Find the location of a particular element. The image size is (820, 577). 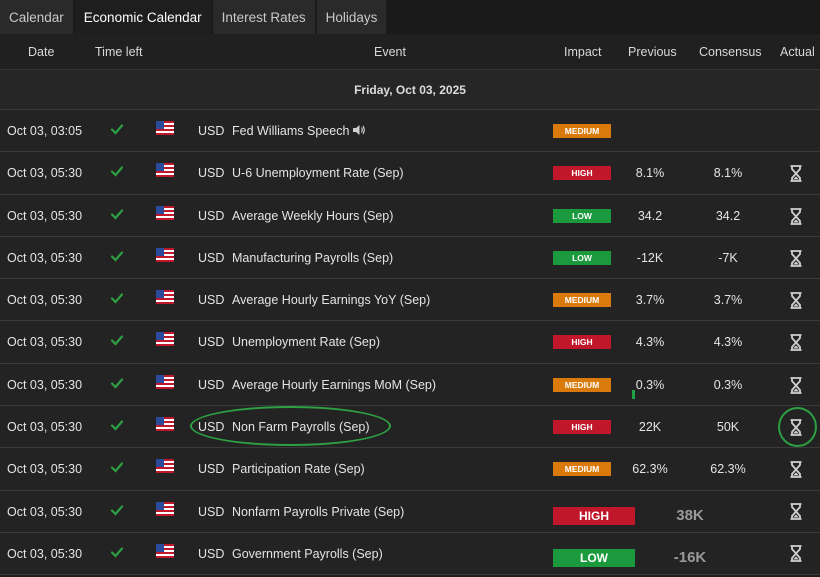

consensus-value: 34.2 is located at coordinates (728, 215).